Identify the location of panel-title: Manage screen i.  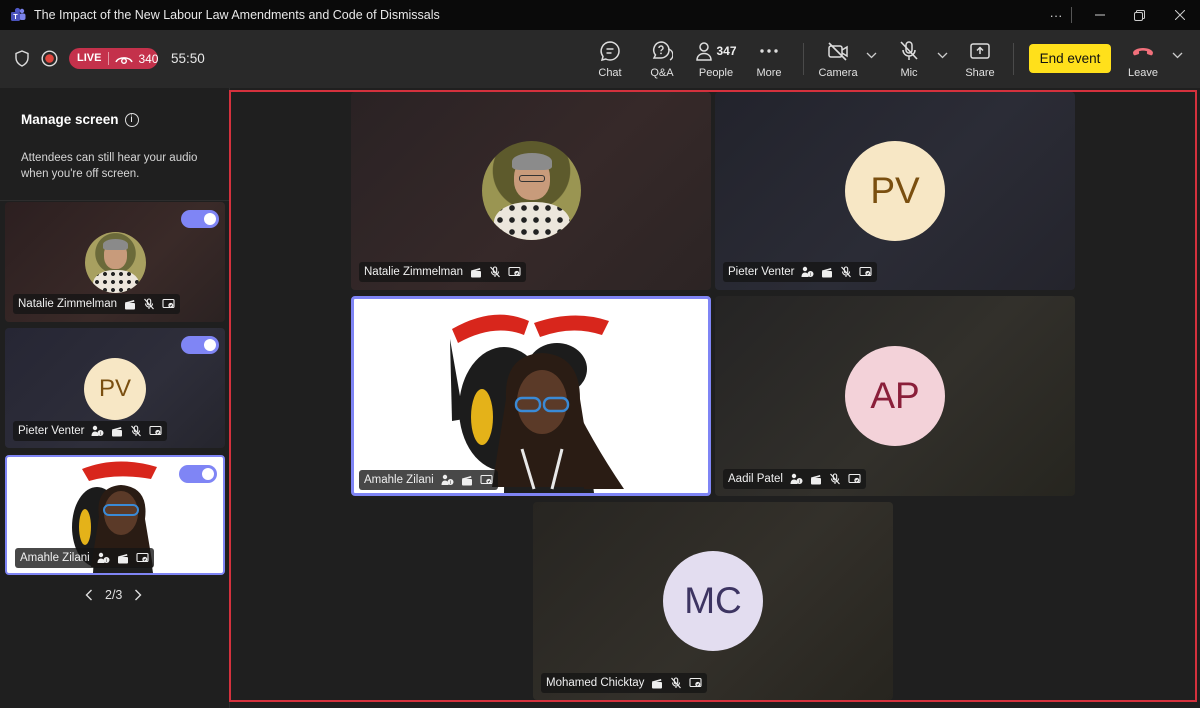
(80, 119).